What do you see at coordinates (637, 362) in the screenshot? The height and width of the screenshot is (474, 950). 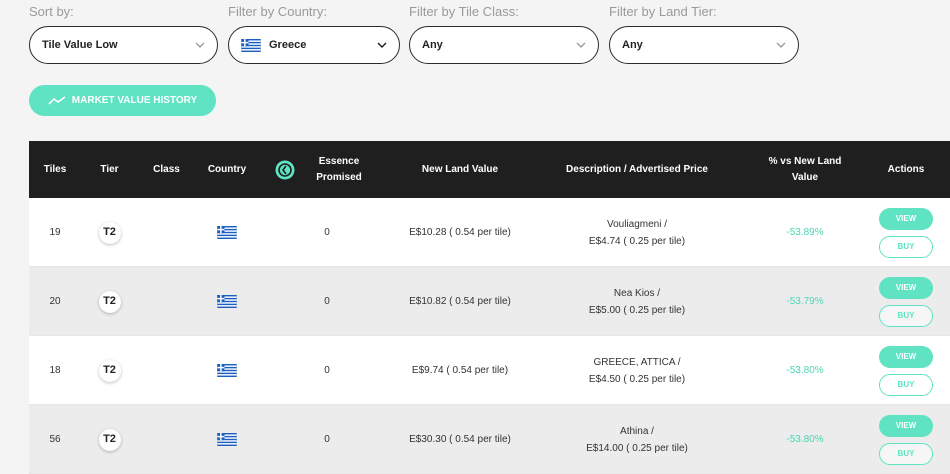 I see `description-name: GREECE, ATTICA /` at bounding box center [637, 362].